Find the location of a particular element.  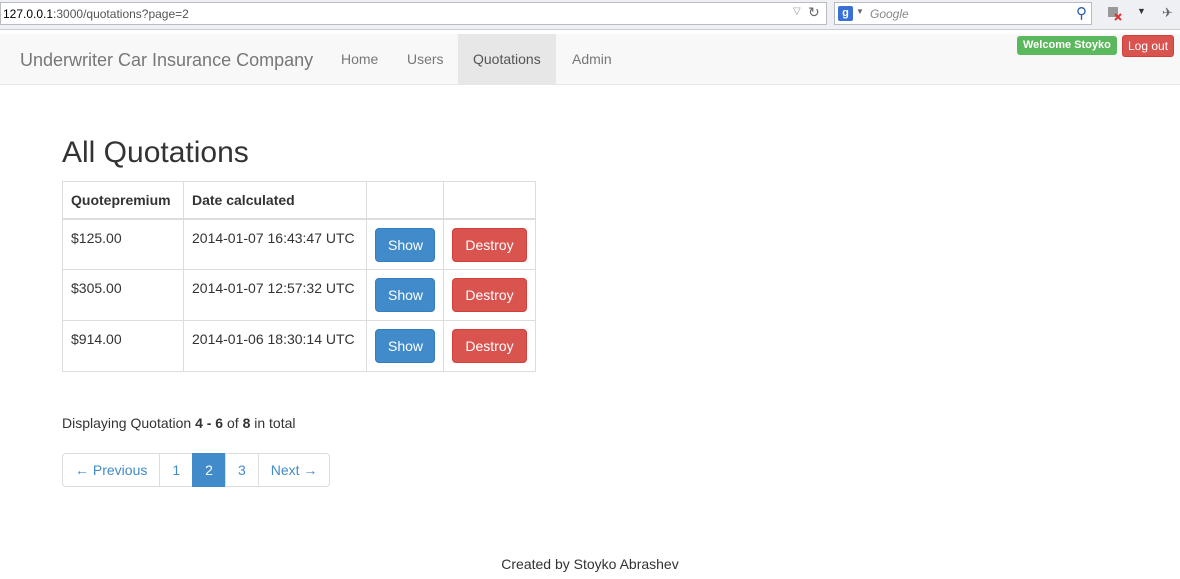

summary-suffix: in total is located at coordinates (275, 423).